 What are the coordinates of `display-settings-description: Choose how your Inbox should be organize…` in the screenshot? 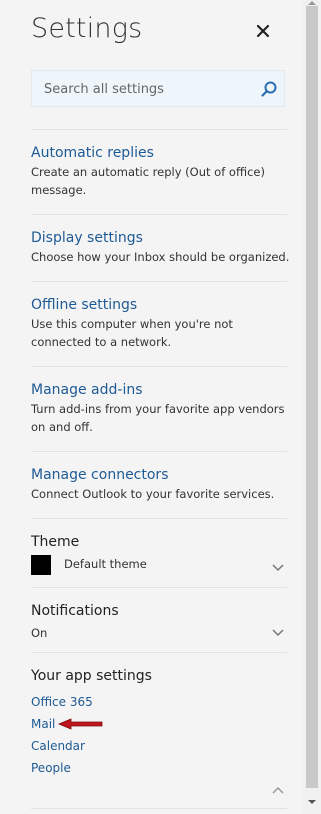 It's located at (160, 257).